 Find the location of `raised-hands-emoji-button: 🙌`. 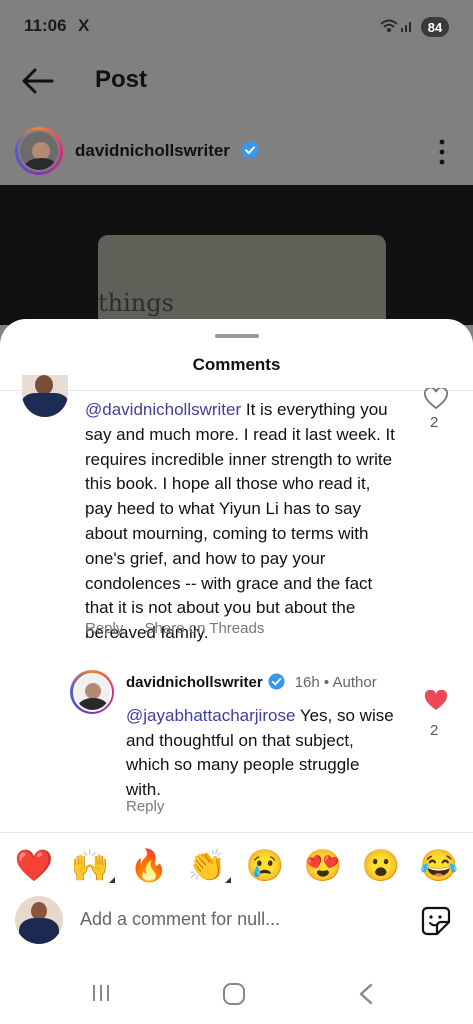

raised-hands-emoji-button: 🙌 is located at coordinates (90, 865).